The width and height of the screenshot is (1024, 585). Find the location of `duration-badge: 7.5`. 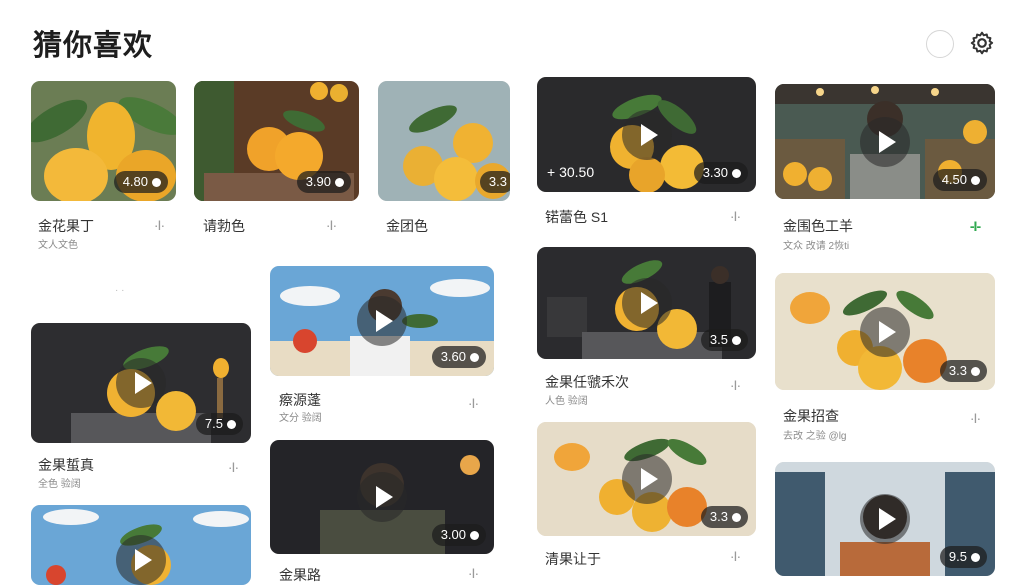

duration-badge: 7.5 is located at coordinates (219, 424).